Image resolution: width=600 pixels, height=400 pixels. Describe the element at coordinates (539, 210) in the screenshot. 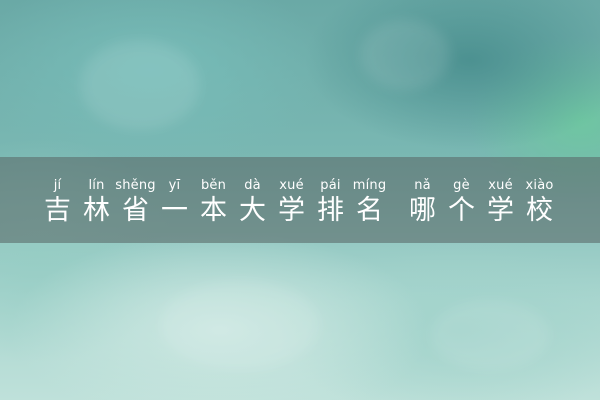

I see `hanzi: 校` at that location.